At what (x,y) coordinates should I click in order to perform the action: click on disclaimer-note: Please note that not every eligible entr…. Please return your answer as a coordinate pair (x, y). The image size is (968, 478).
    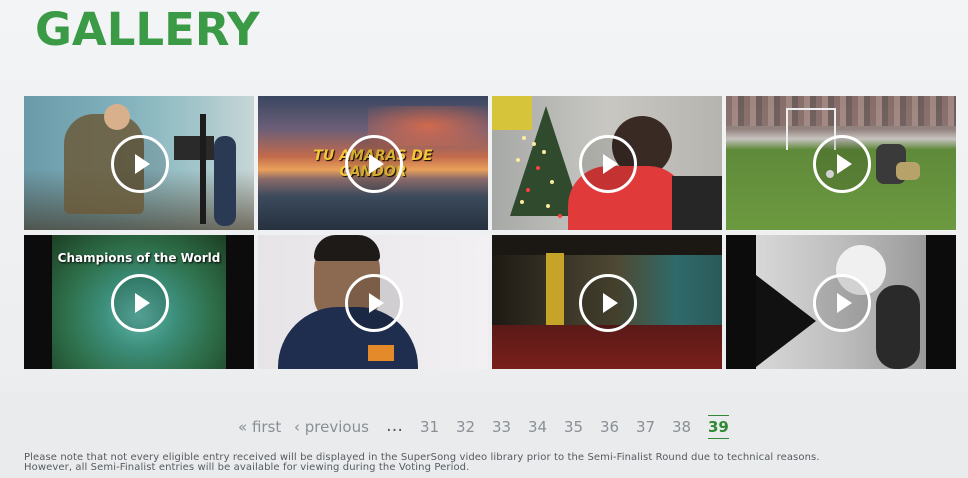
    Looking at the image, I should click on (489, 463).